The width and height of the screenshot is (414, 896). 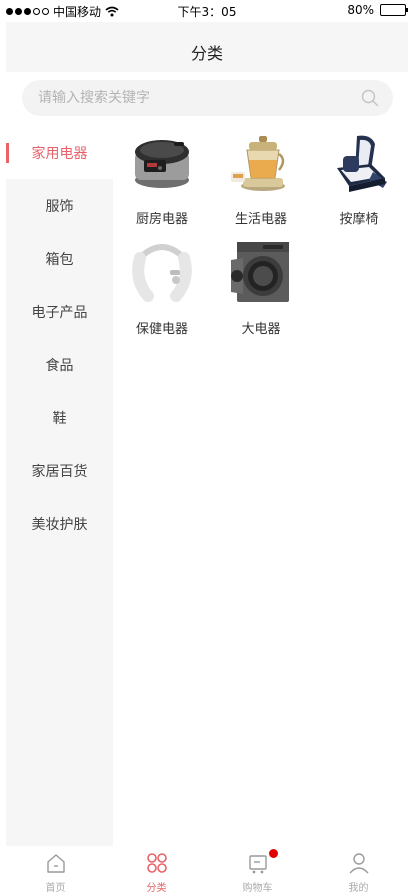 I want to click on subcategory-massage-chair: 按摩椅, so click(x=359, y=178).